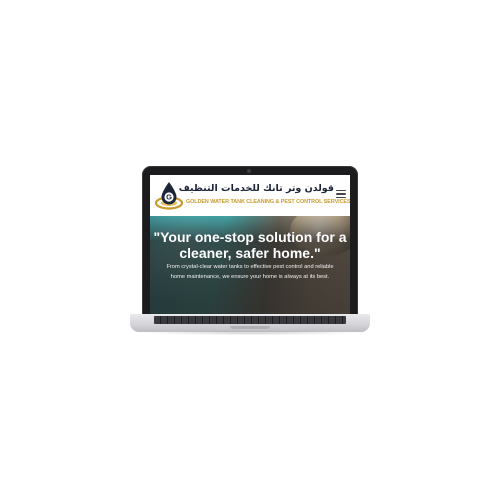 Image resolution: width=500 pixels, height=500 pixels. I want to click on trackpad-notch, so click(250, 327).